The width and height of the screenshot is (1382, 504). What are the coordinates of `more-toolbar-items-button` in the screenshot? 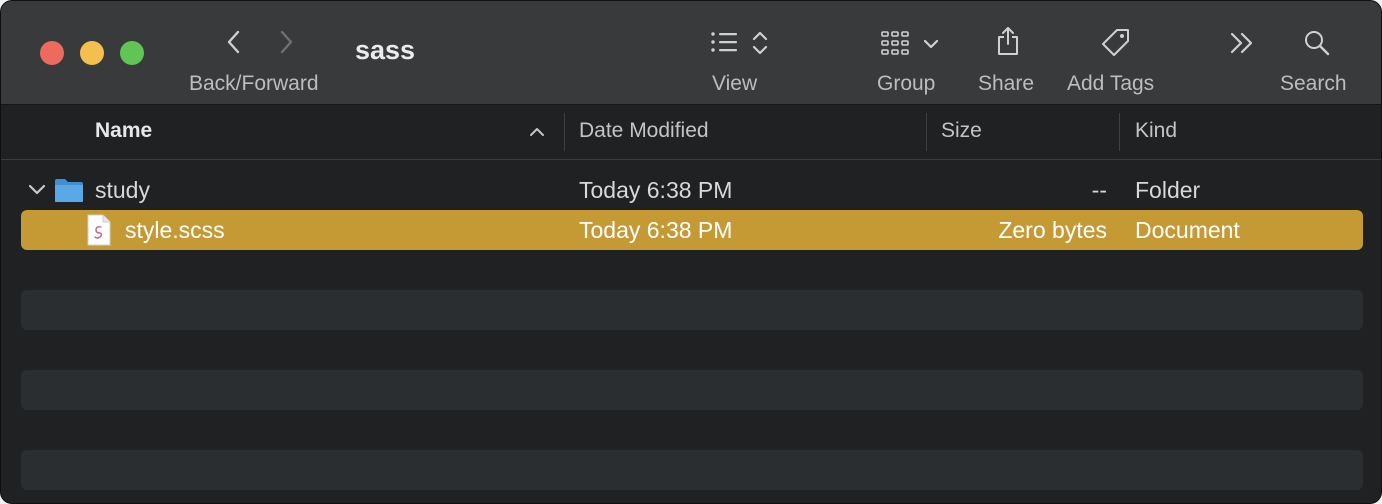 It's located at (1242, 45).